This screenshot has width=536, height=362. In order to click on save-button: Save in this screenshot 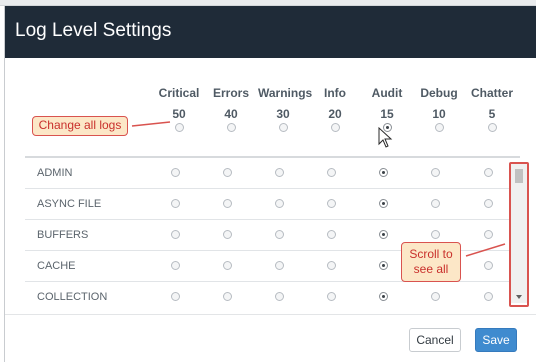, I will do `click(496, 340)`.